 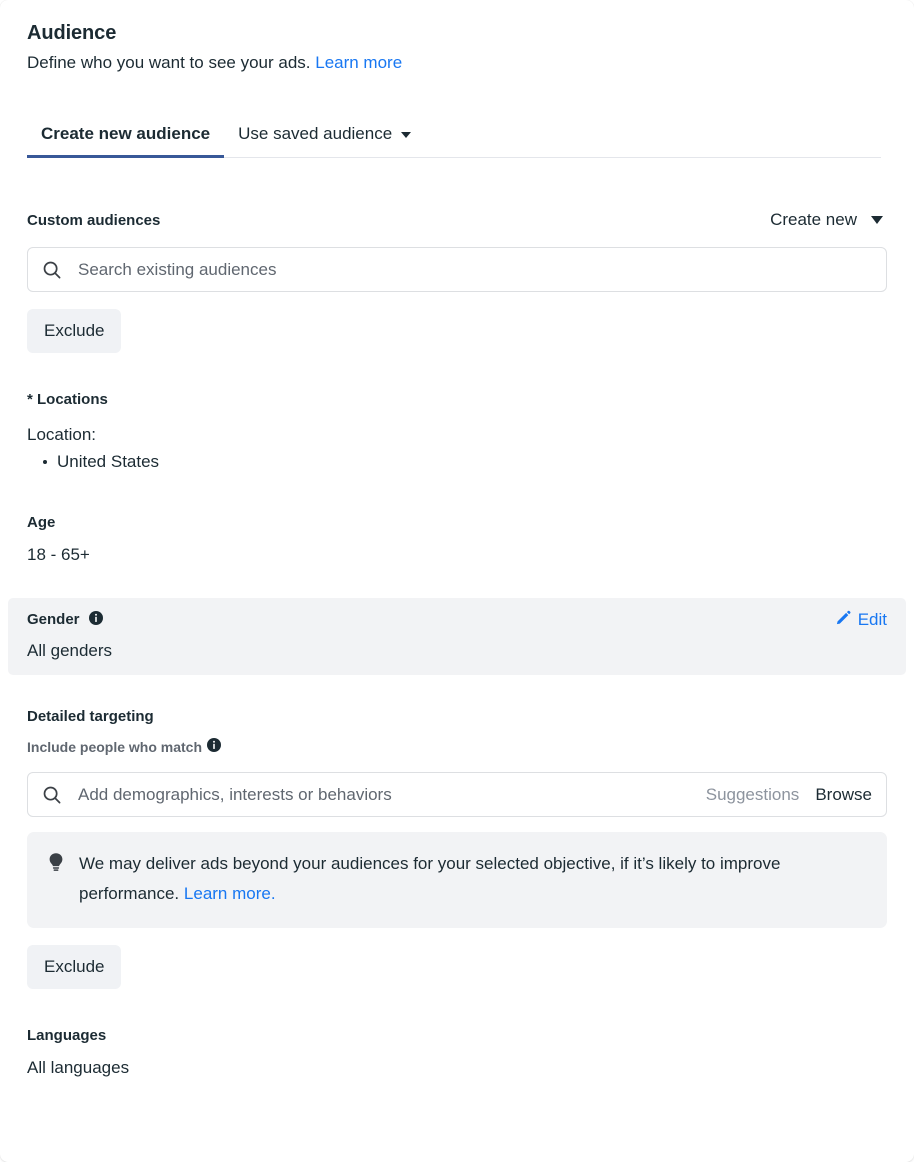 What do you see at coordinates (41, 522) in the screenshot?
I see `age-label: Age` at bounding box center [41, 522].